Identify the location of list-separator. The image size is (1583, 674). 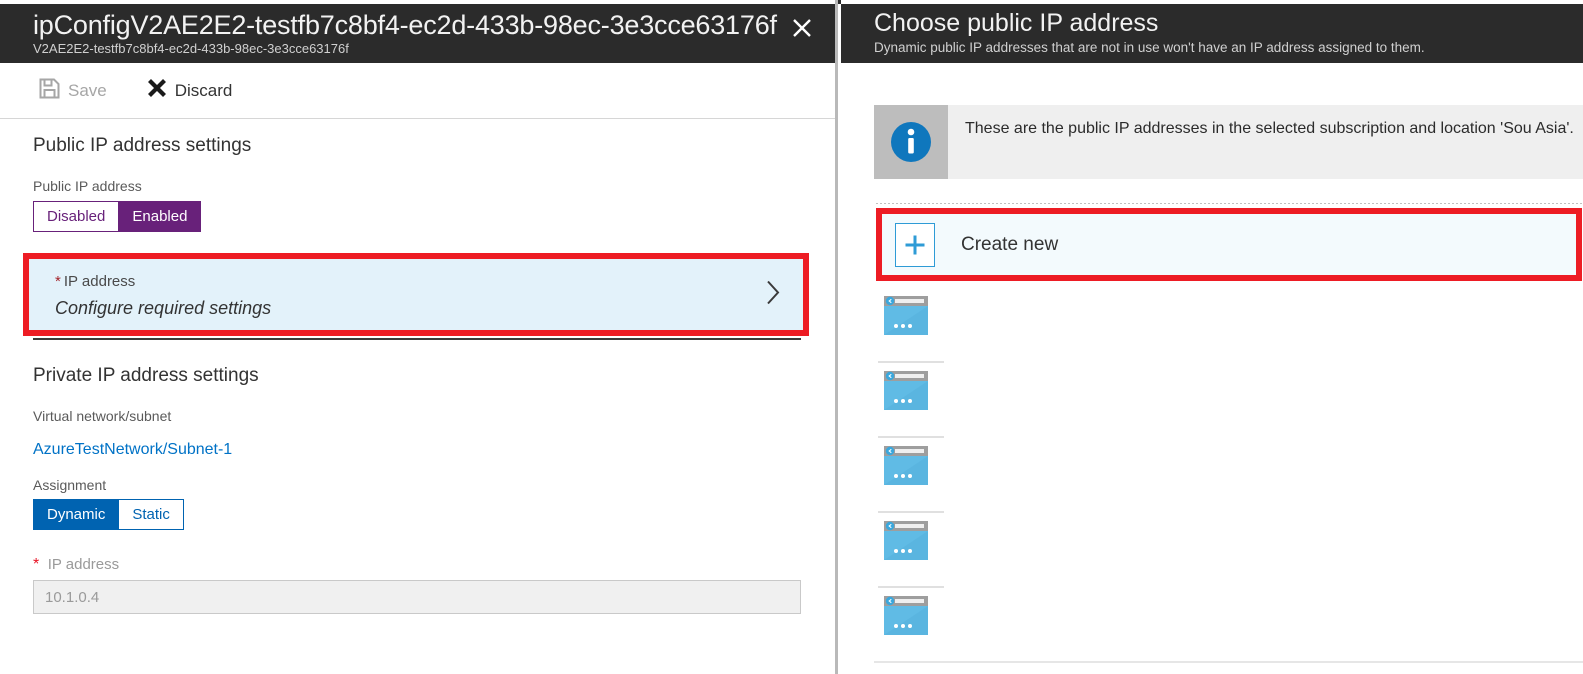
(1228, 662).